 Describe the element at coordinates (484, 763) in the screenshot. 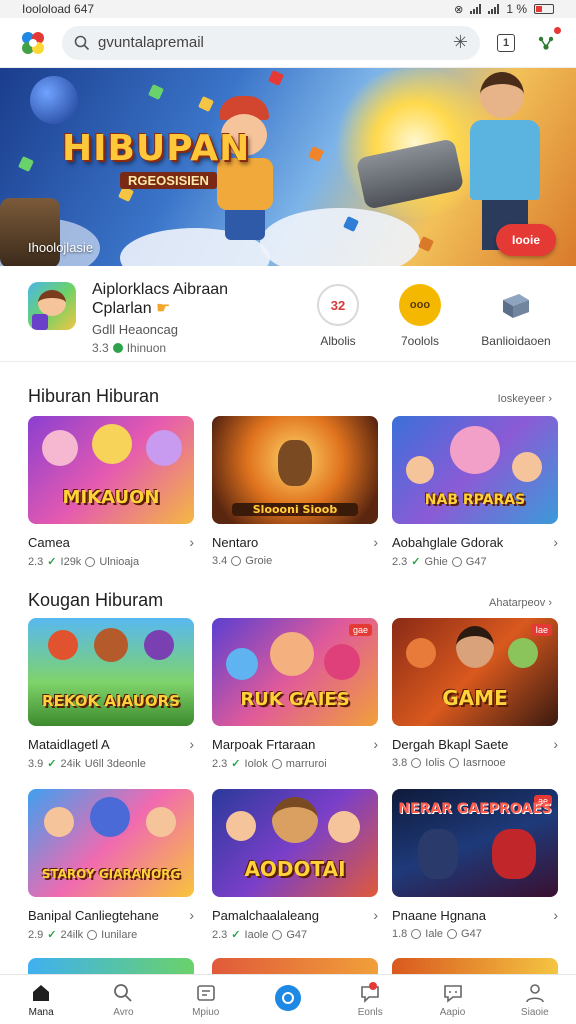

I see `card-extra: Iasrnooe` at that location.